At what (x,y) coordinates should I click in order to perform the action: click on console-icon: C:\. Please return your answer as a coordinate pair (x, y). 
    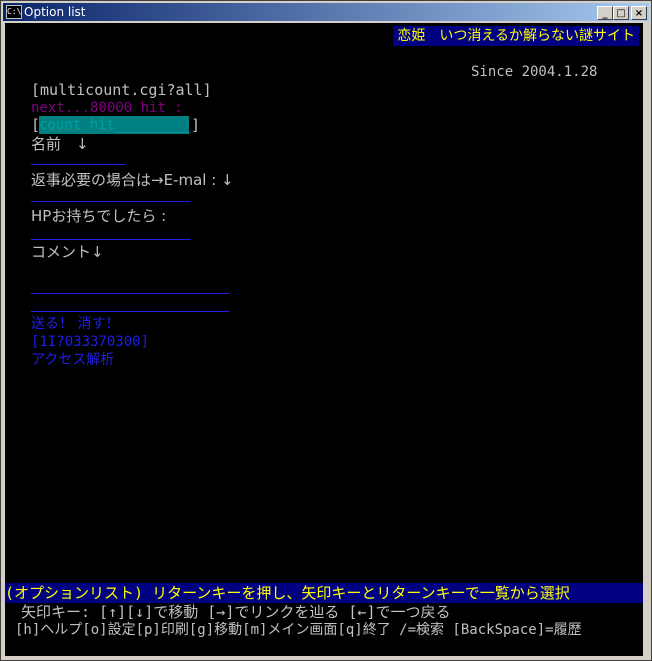
    Looking at the image, I should click on (14, 12).